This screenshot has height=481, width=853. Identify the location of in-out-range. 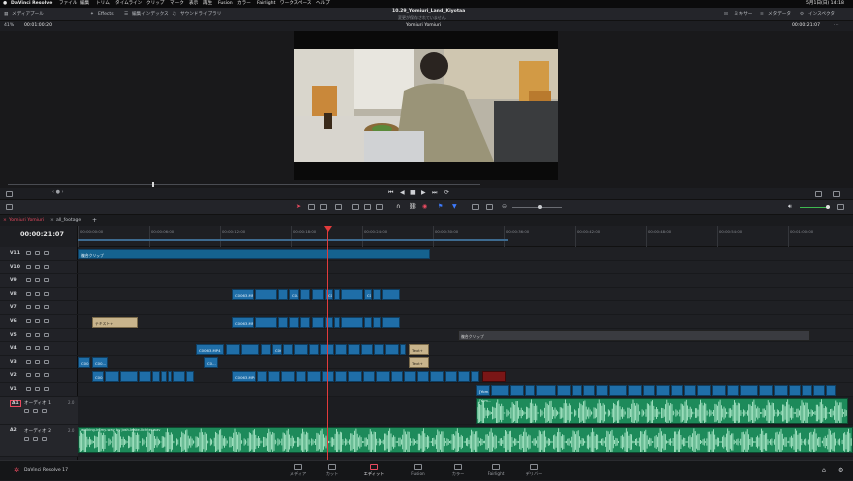
(293, 240).